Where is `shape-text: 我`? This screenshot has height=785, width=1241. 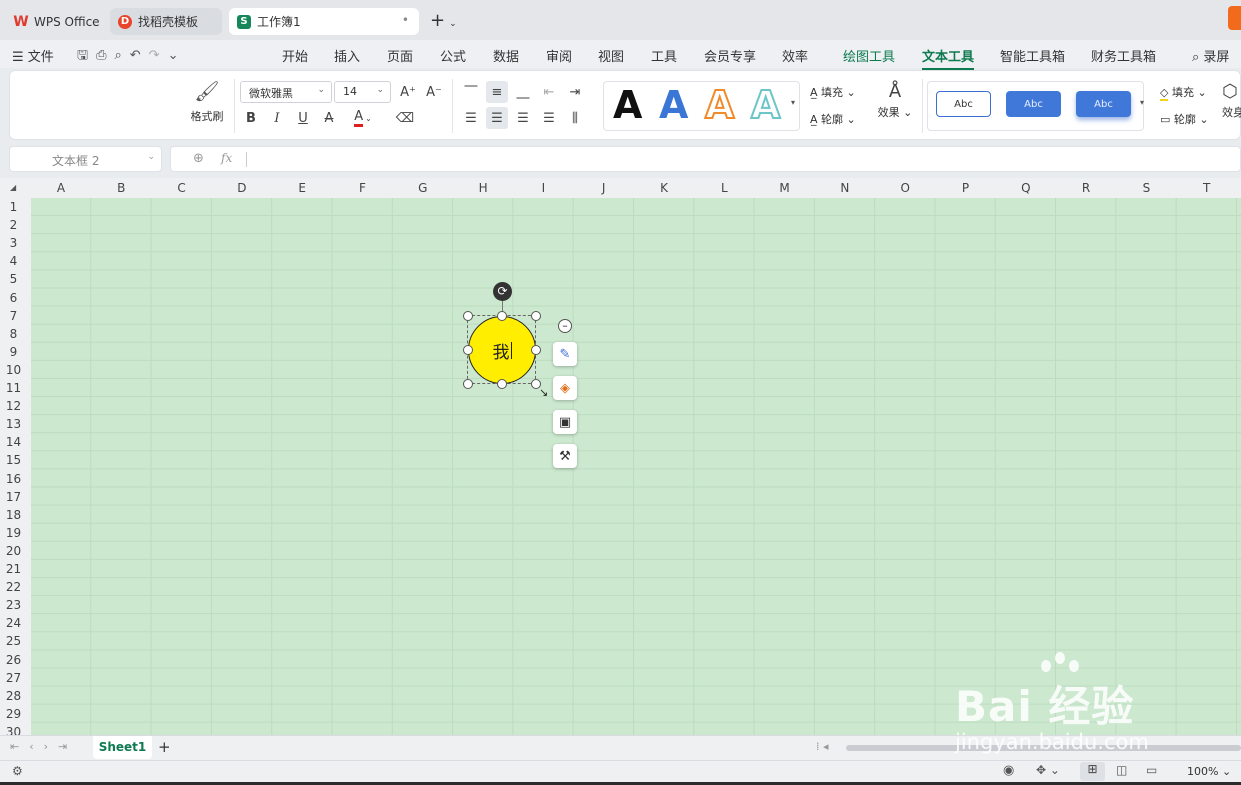
shape-text: 我 is located at coordinates (501, 350).